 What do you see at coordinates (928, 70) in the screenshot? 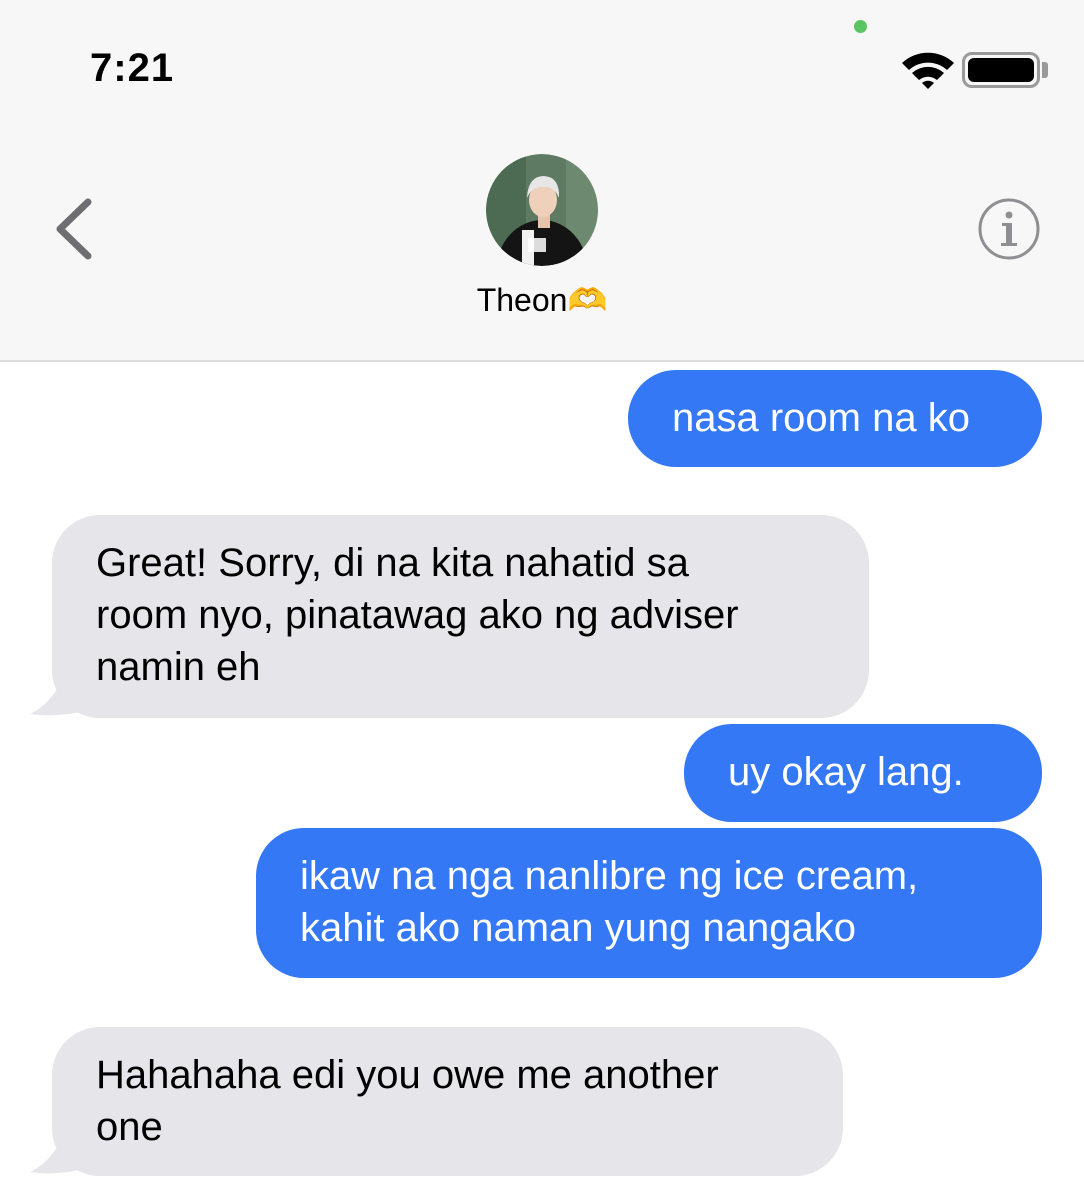
I see `wifi-icon` at bounding box center [928, 70].